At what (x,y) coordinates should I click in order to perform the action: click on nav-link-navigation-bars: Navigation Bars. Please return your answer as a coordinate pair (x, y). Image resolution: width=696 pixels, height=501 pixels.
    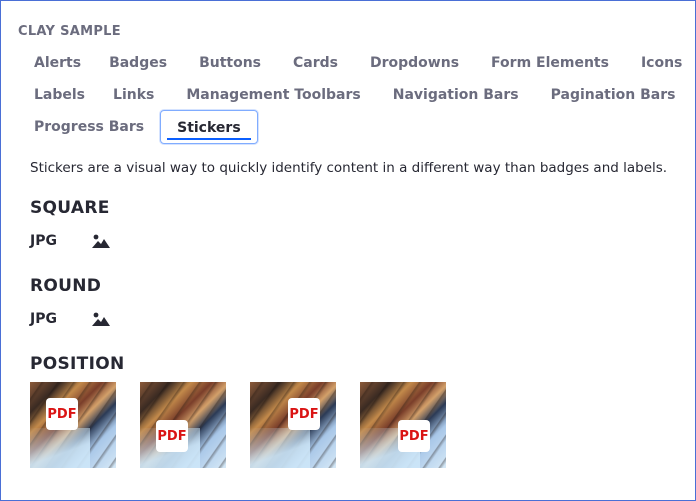
    Looking at the image, I should click on (456, 95).